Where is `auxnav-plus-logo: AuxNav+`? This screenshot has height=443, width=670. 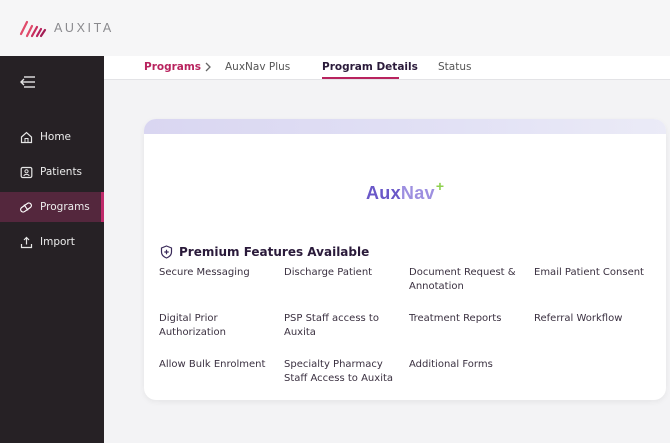
auxnav-plus-logo: AuxNav+ is located at coordinates (405, 191).